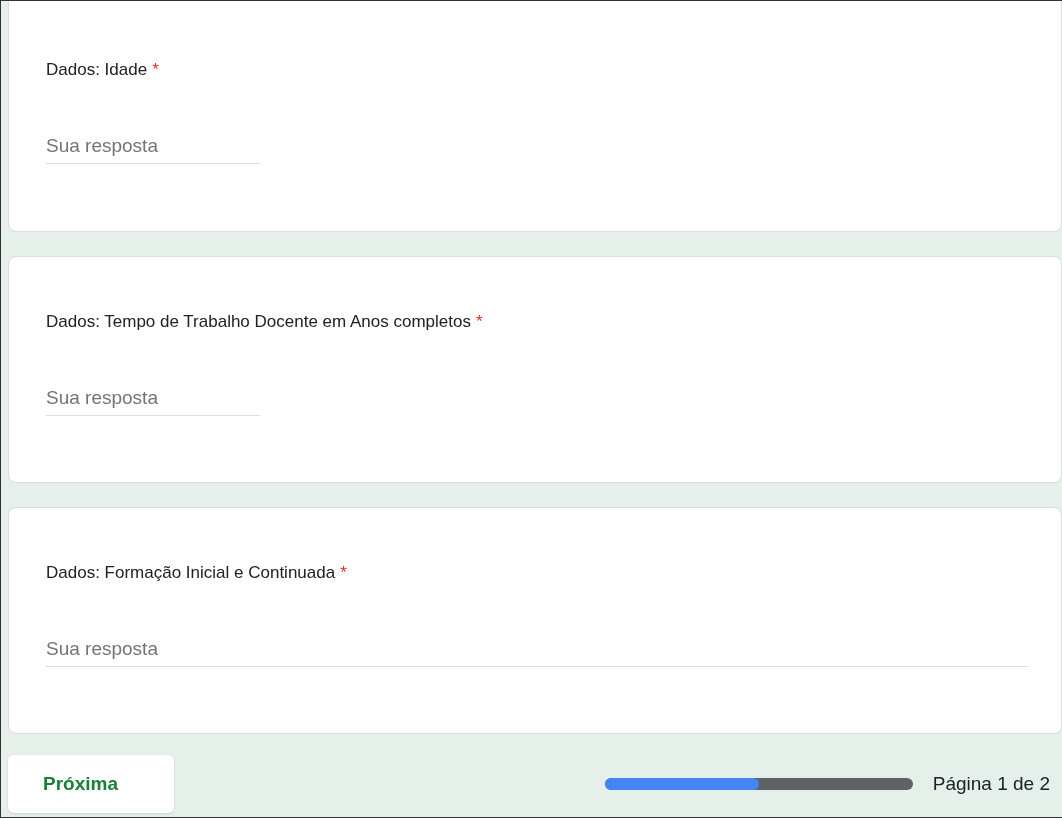 The image size is (1062, 818). Describe the element at coordinates (991, 783) in the screenshot. I see `page-indicator: Página 1 de 2` at that location.